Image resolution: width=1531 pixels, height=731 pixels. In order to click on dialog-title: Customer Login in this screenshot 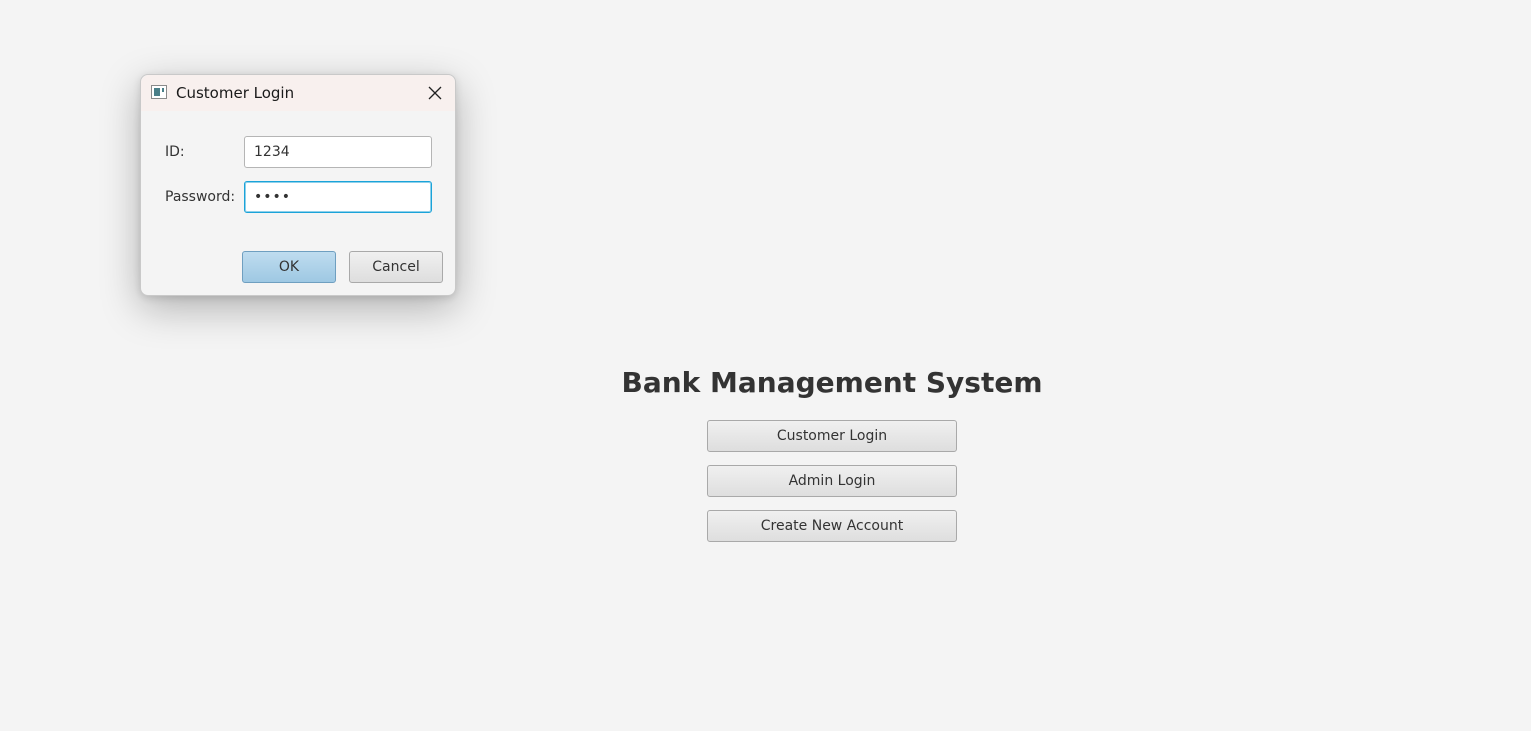, I will do `click(235, 93)`.